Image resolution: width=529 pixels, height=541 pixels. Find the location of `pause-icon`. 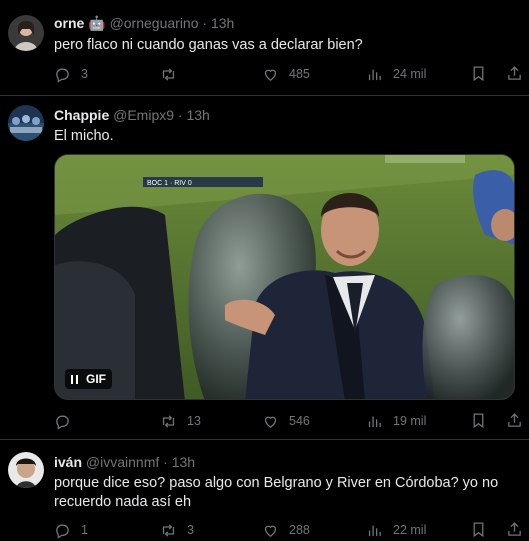

pause-icon is located at coordinates (74, 379).